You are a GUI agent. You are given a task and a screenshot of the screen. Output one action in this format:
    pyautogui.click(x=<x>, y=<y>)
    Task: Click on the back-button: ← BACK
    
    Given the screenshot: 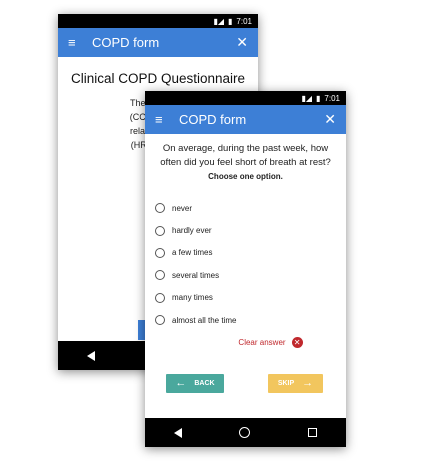 What is the action you would take?
    pyautogui.click(x=195, y=383)
    